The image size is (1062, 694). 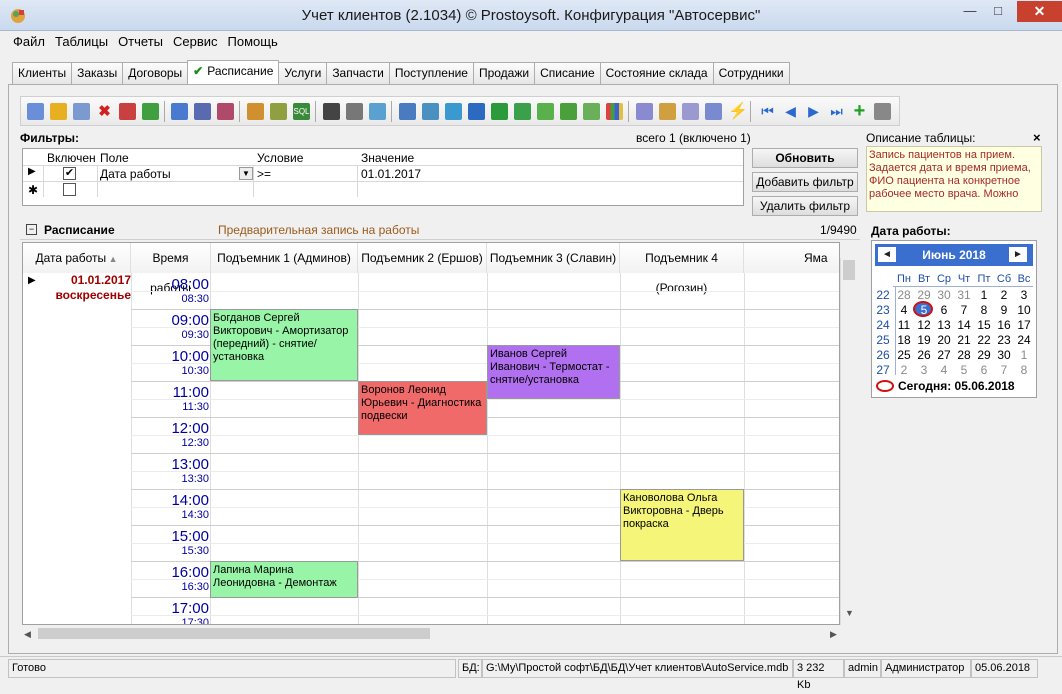 I want to click on calendar-day: 18, so click(x=904, y=340).